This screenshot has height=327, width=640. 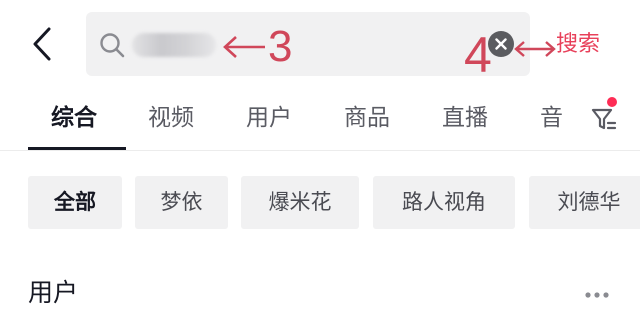 What do you see at coordinates (444, 202) in the screenshot?
I see `chip-passerby-view: 路人视角` at bounding box center [444, 202].